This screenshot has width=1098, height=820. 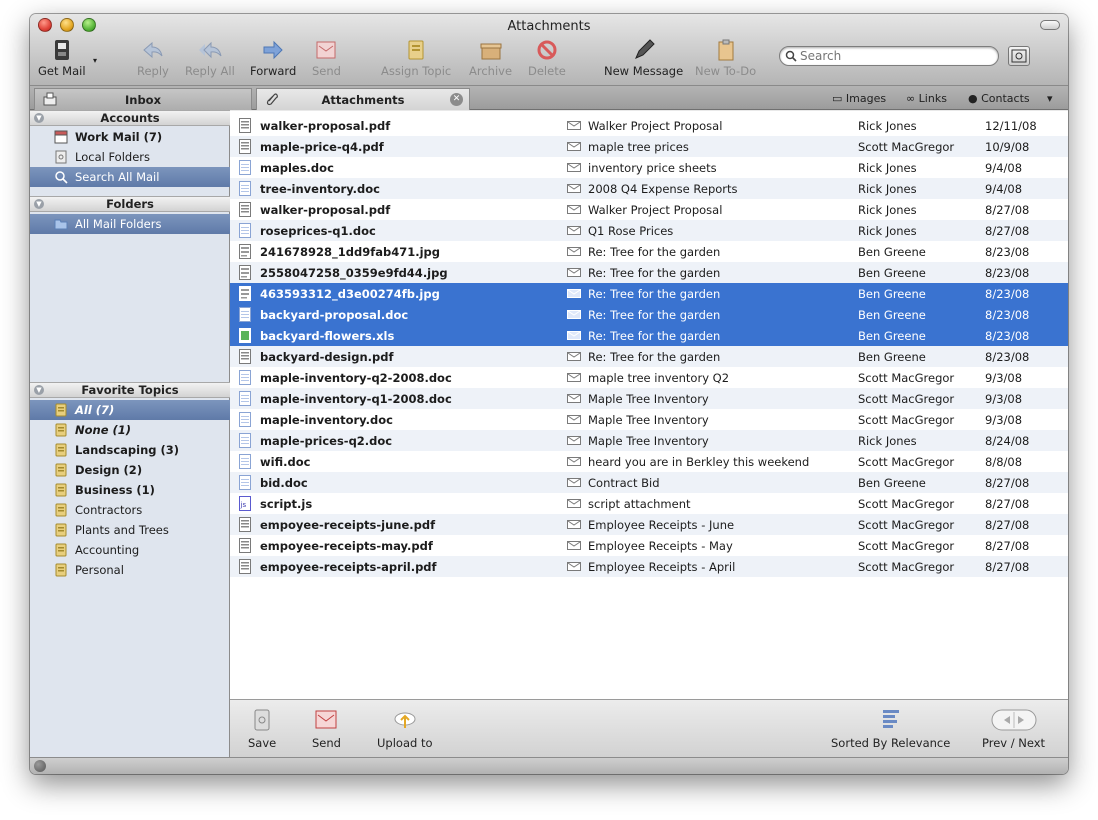 I want to click on tab-inbox-label: Inbox, so click(x=143, y=100).